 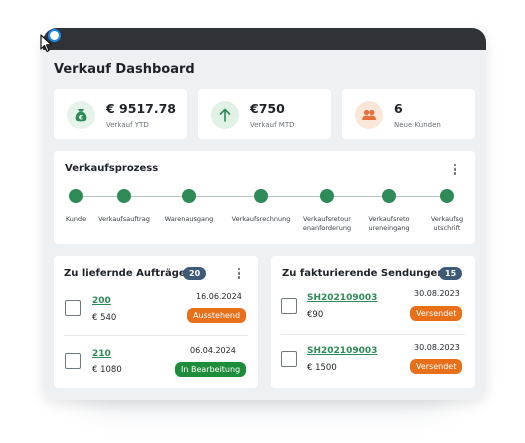 What do you see at coordinates (389, 223) in the screenshot?
I see `process-step-label: Verkaufsreto ureneingang` at bounding box center [389, 223].